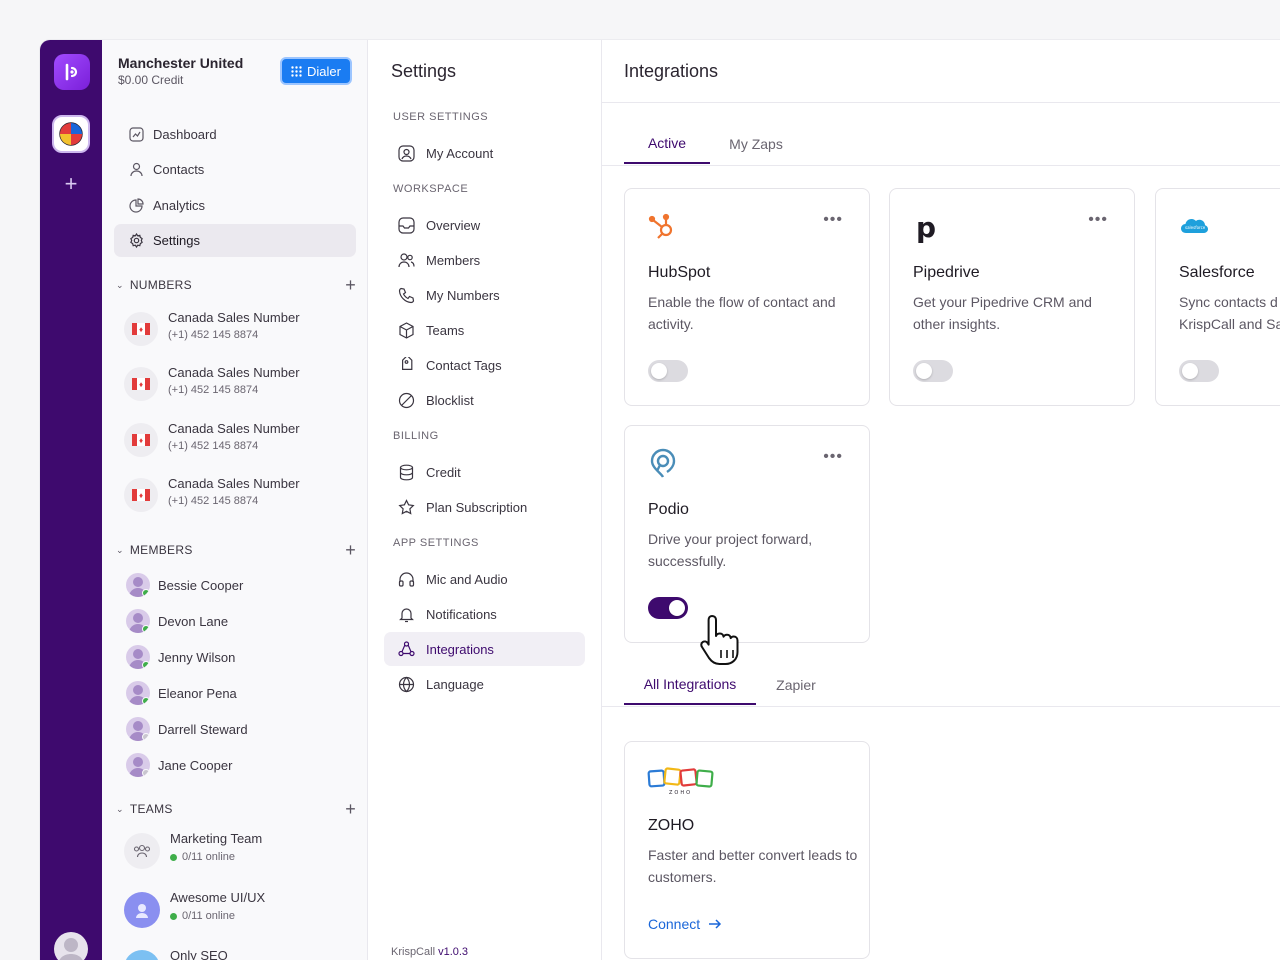  What do you see at coordinates (241, 765) in the screenshot?
I see `member-item: Jane Cooper` at bounding box center [241, 765].